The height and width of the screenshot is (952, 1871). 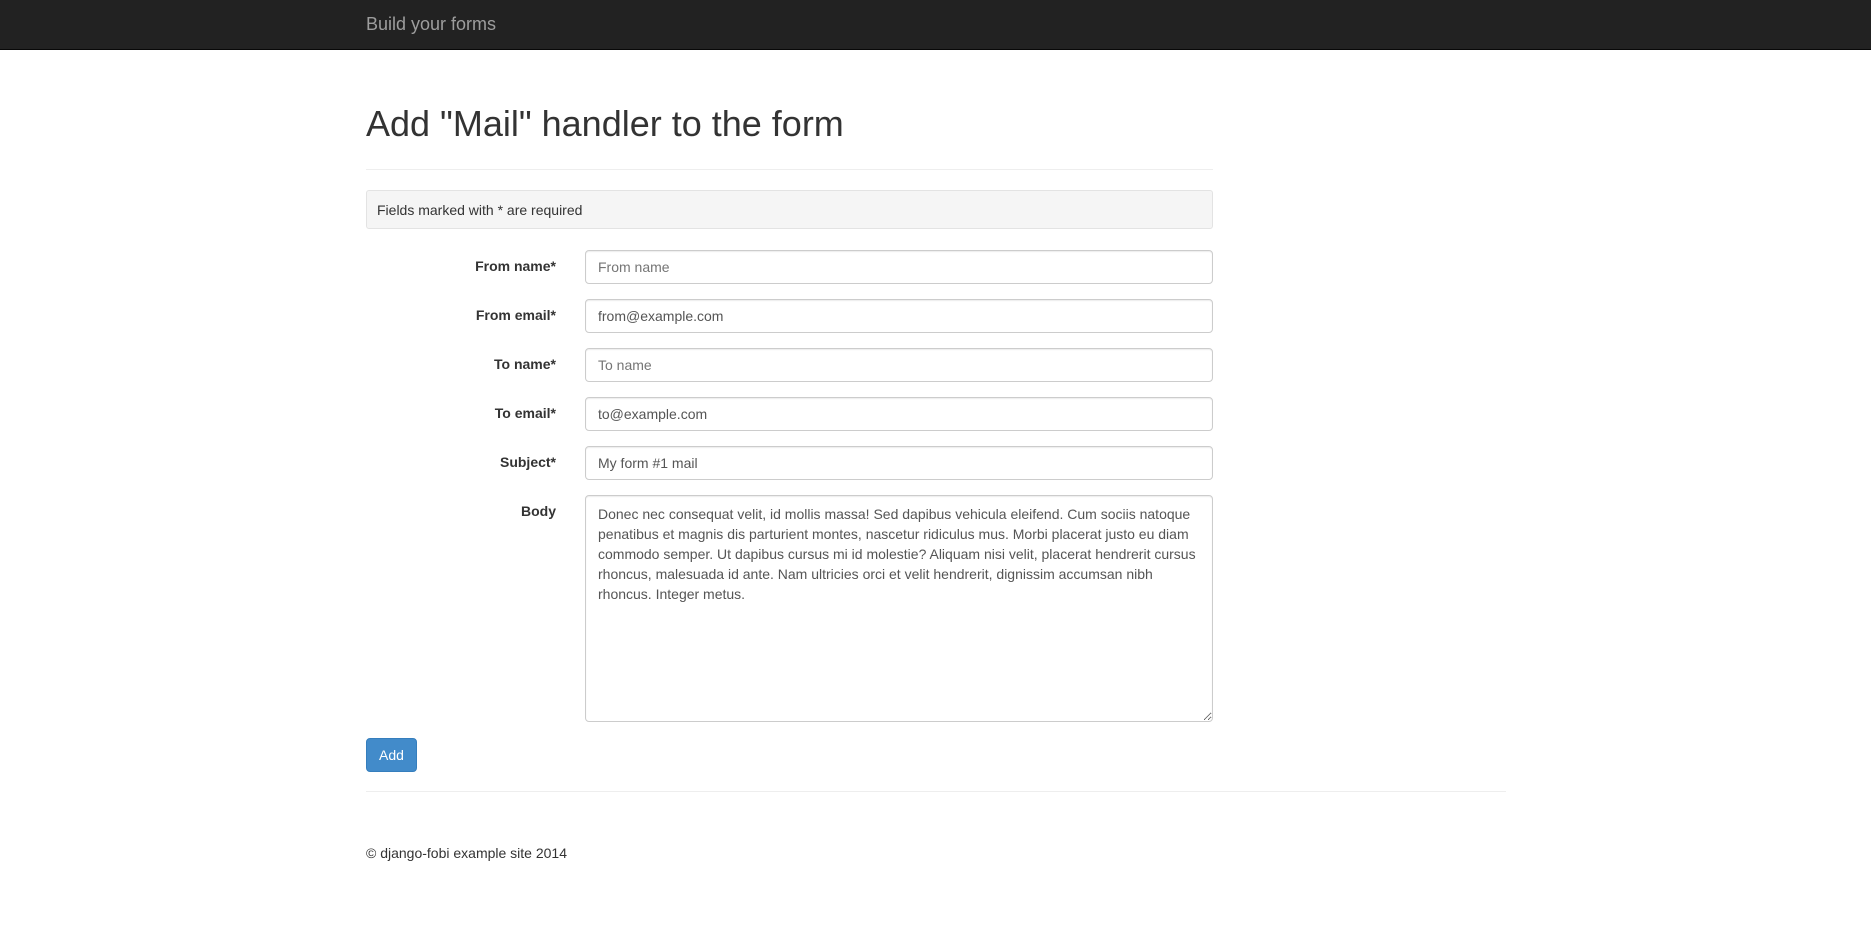 What do you see at coordinates (899, 463) in the screenshot?
I see `subject-input` at bounding box center [899, 463].